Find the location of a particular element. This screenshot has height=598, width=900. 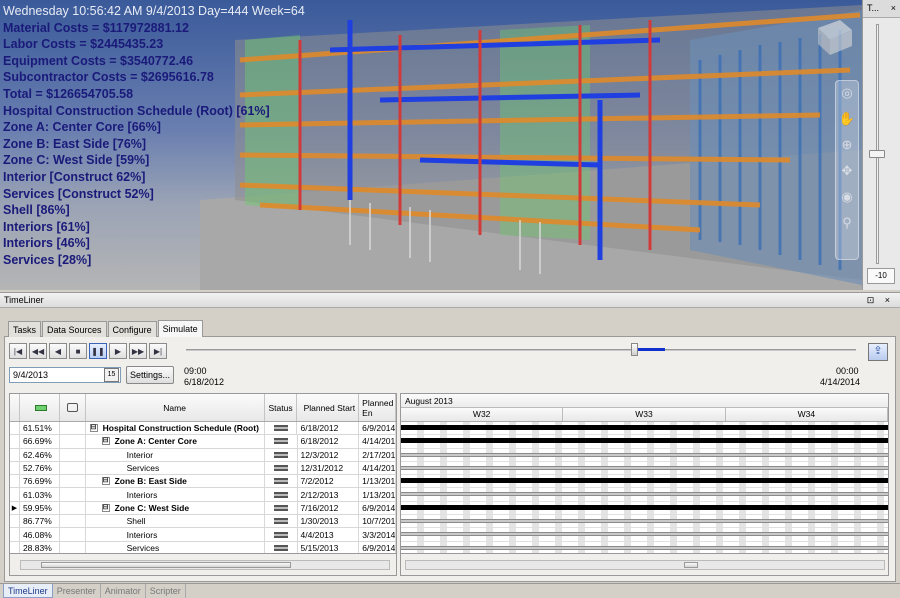

simulation-timeline-thumb is located at coordinates (634, 349).